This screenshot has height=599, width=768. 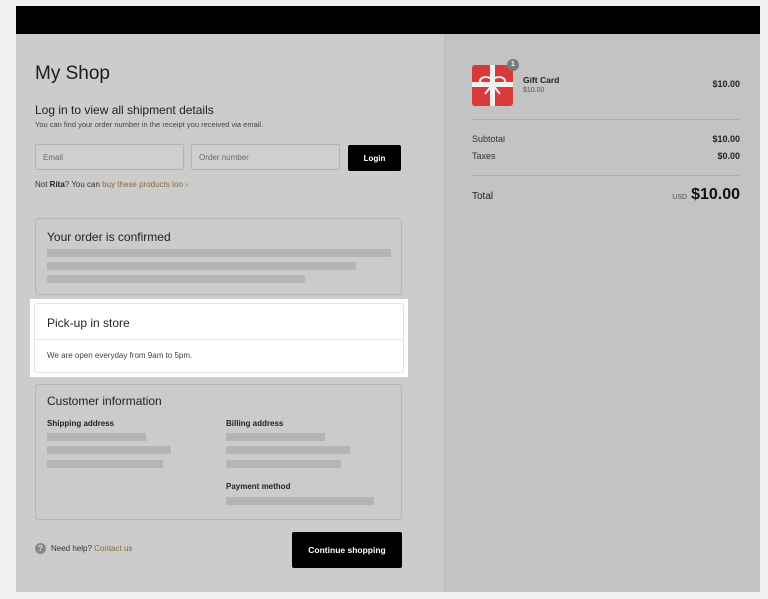 I want to click on currency-code: USD, so click(x=680, y=197).